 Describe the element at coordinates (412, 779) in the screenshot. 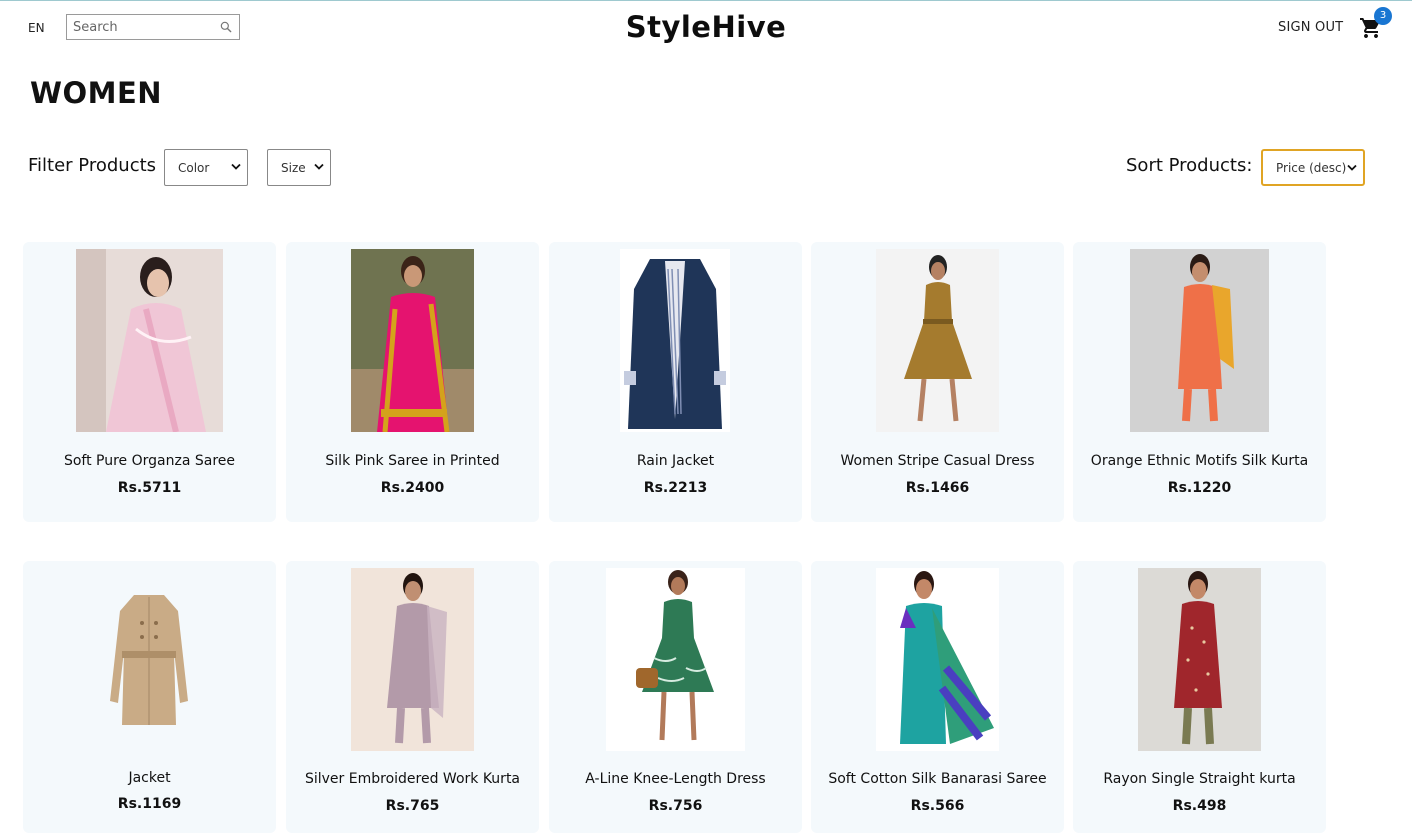

I see `product-name: Silver Embroidered Work Kurta` at that location.